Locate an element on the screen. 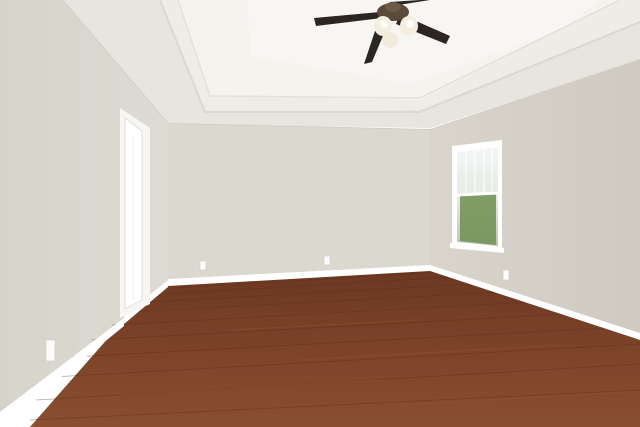  door is located at coordinates (135, 213).